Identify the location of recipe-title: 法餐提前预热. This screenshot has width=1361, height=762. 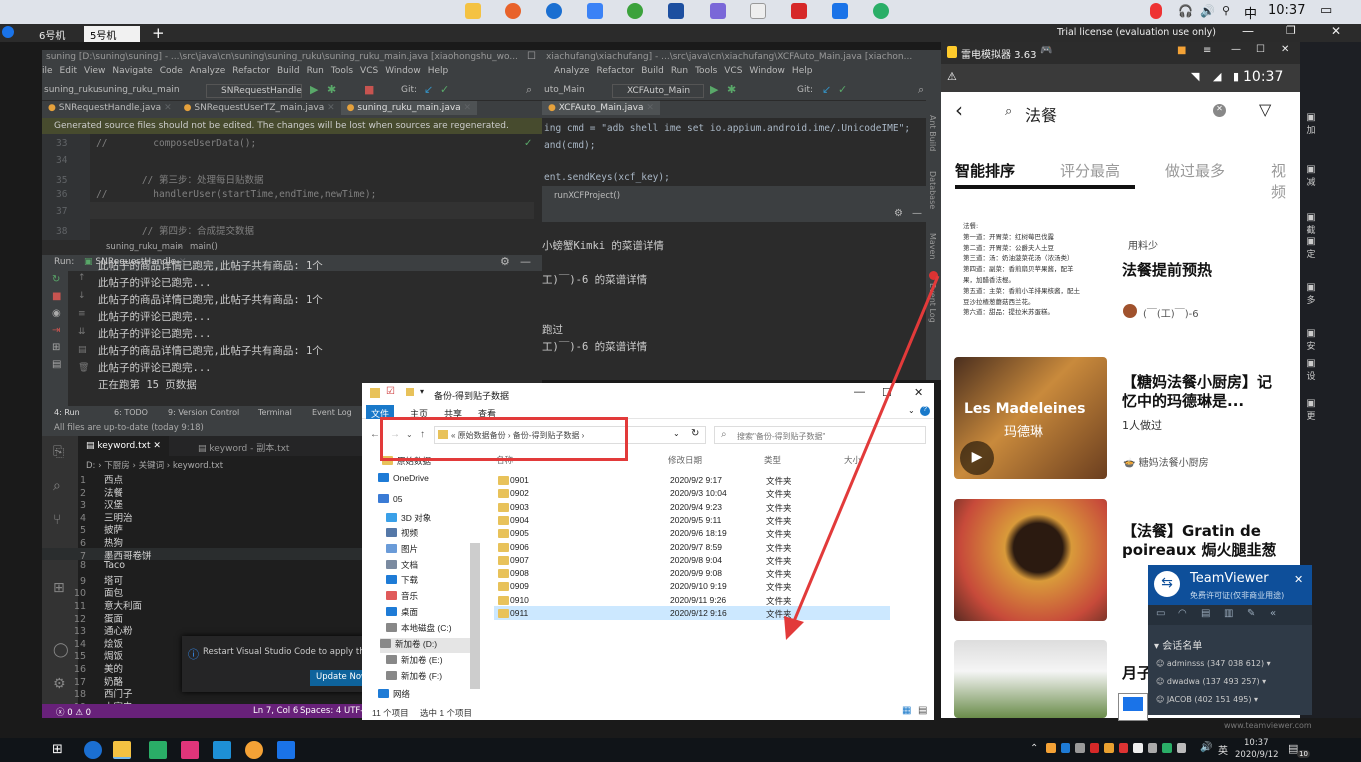
(1167, 270).